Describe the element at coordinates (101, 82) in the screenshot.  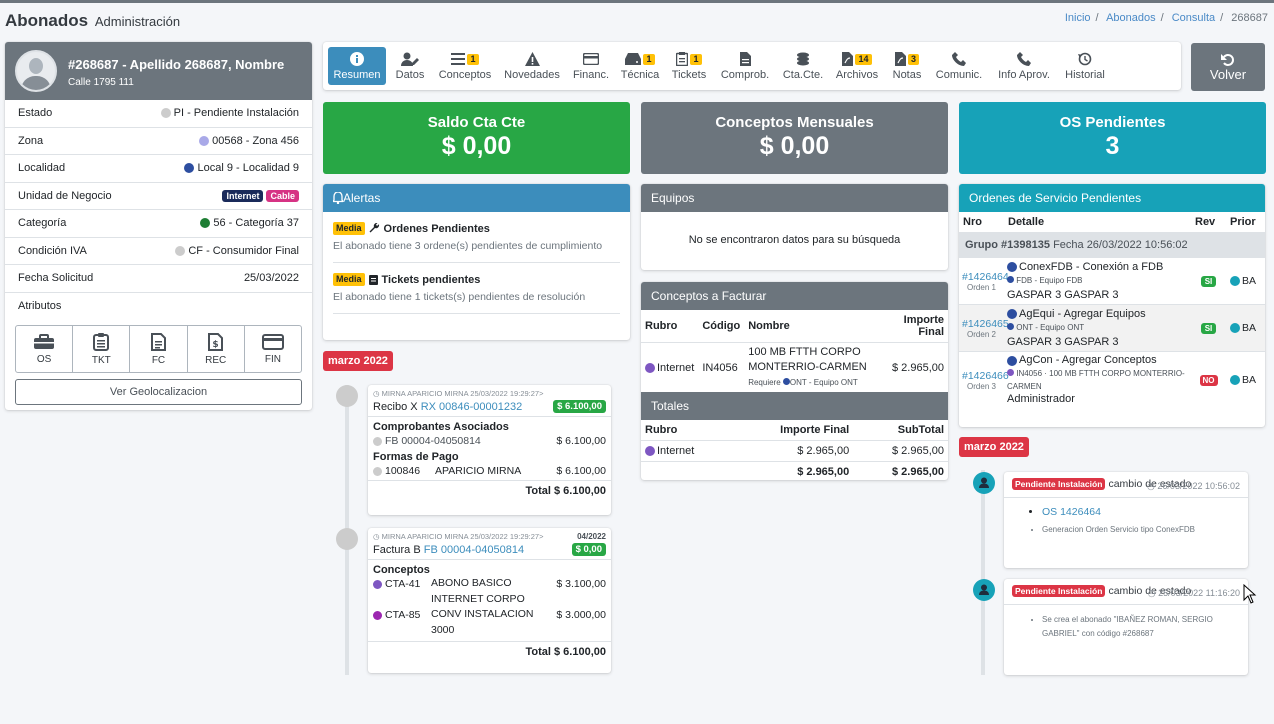
I see `subscriber-address: Calle 1795 111` at that location.